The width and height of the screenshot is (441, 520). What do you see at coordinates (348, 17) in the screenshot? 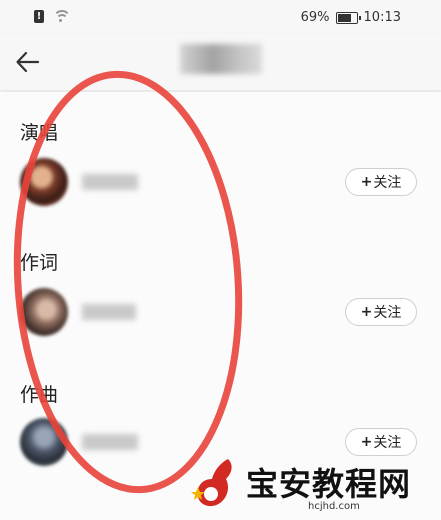
I see `battery-icon` at bounding box center [348, 17].